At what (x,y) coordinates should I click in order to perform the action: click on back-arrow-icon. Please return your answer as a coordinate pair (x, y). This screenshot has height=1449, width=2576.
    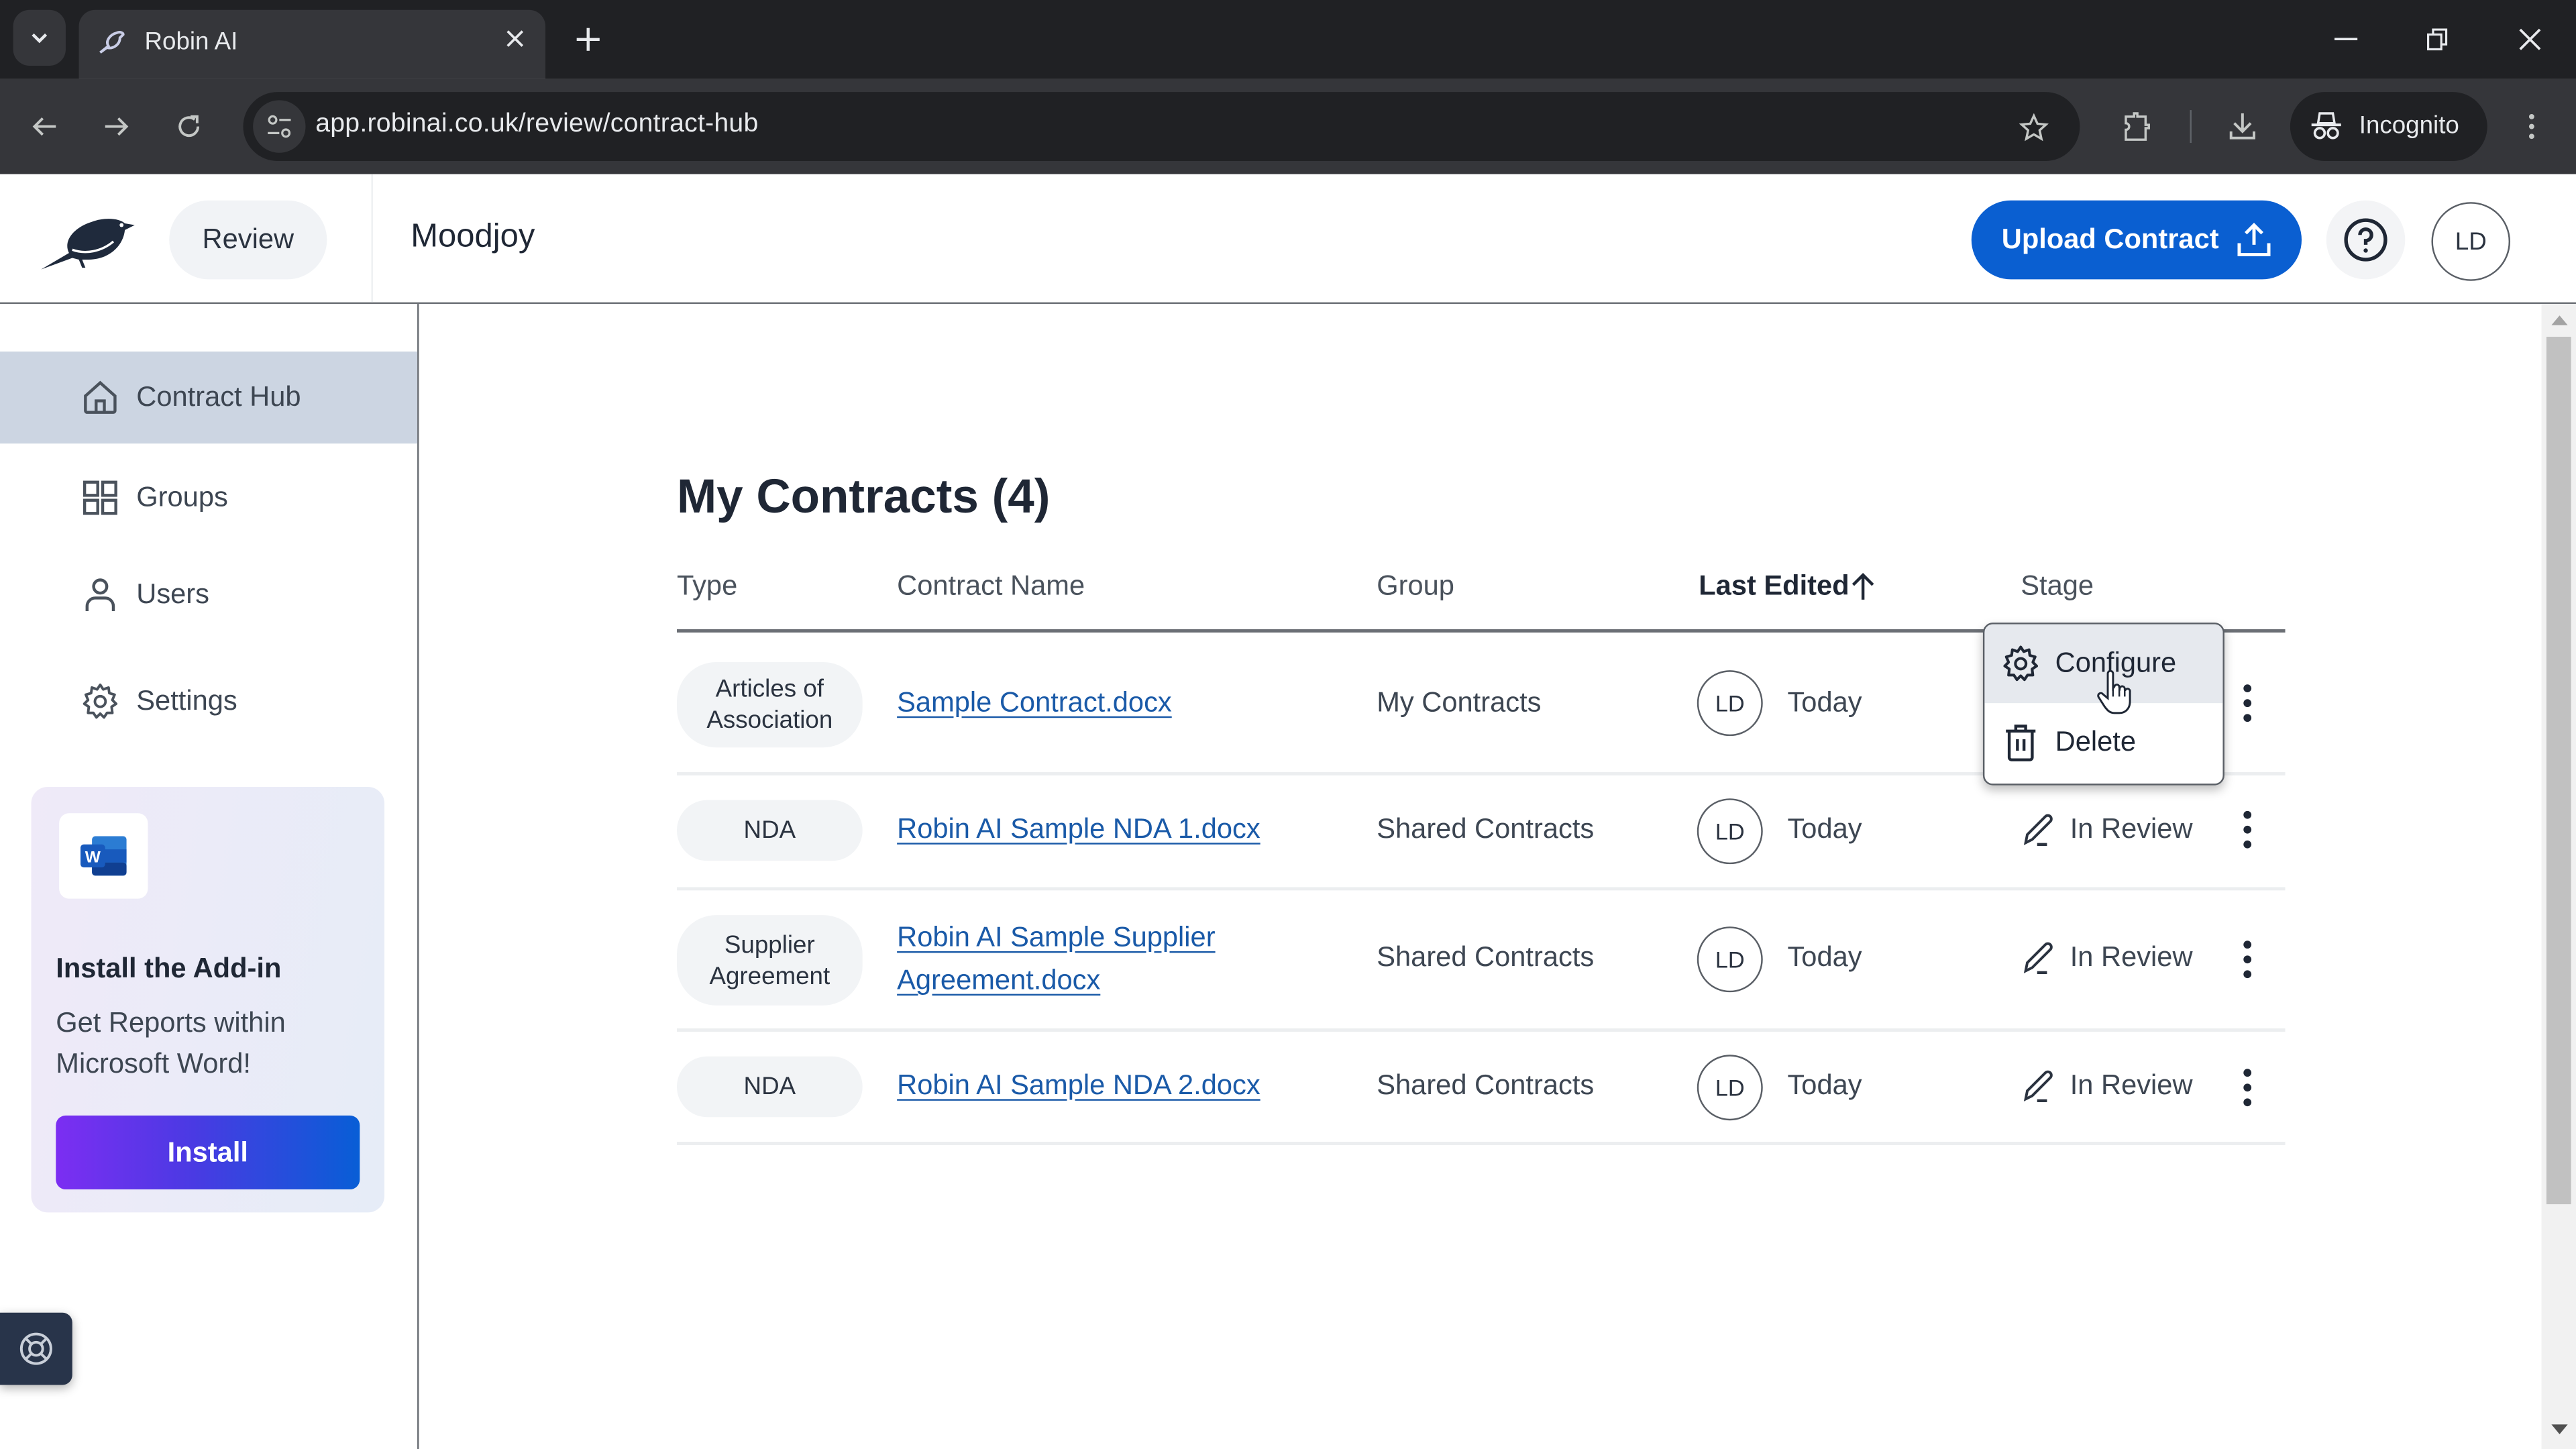
    Looking at the image, I should click on (44, 126).